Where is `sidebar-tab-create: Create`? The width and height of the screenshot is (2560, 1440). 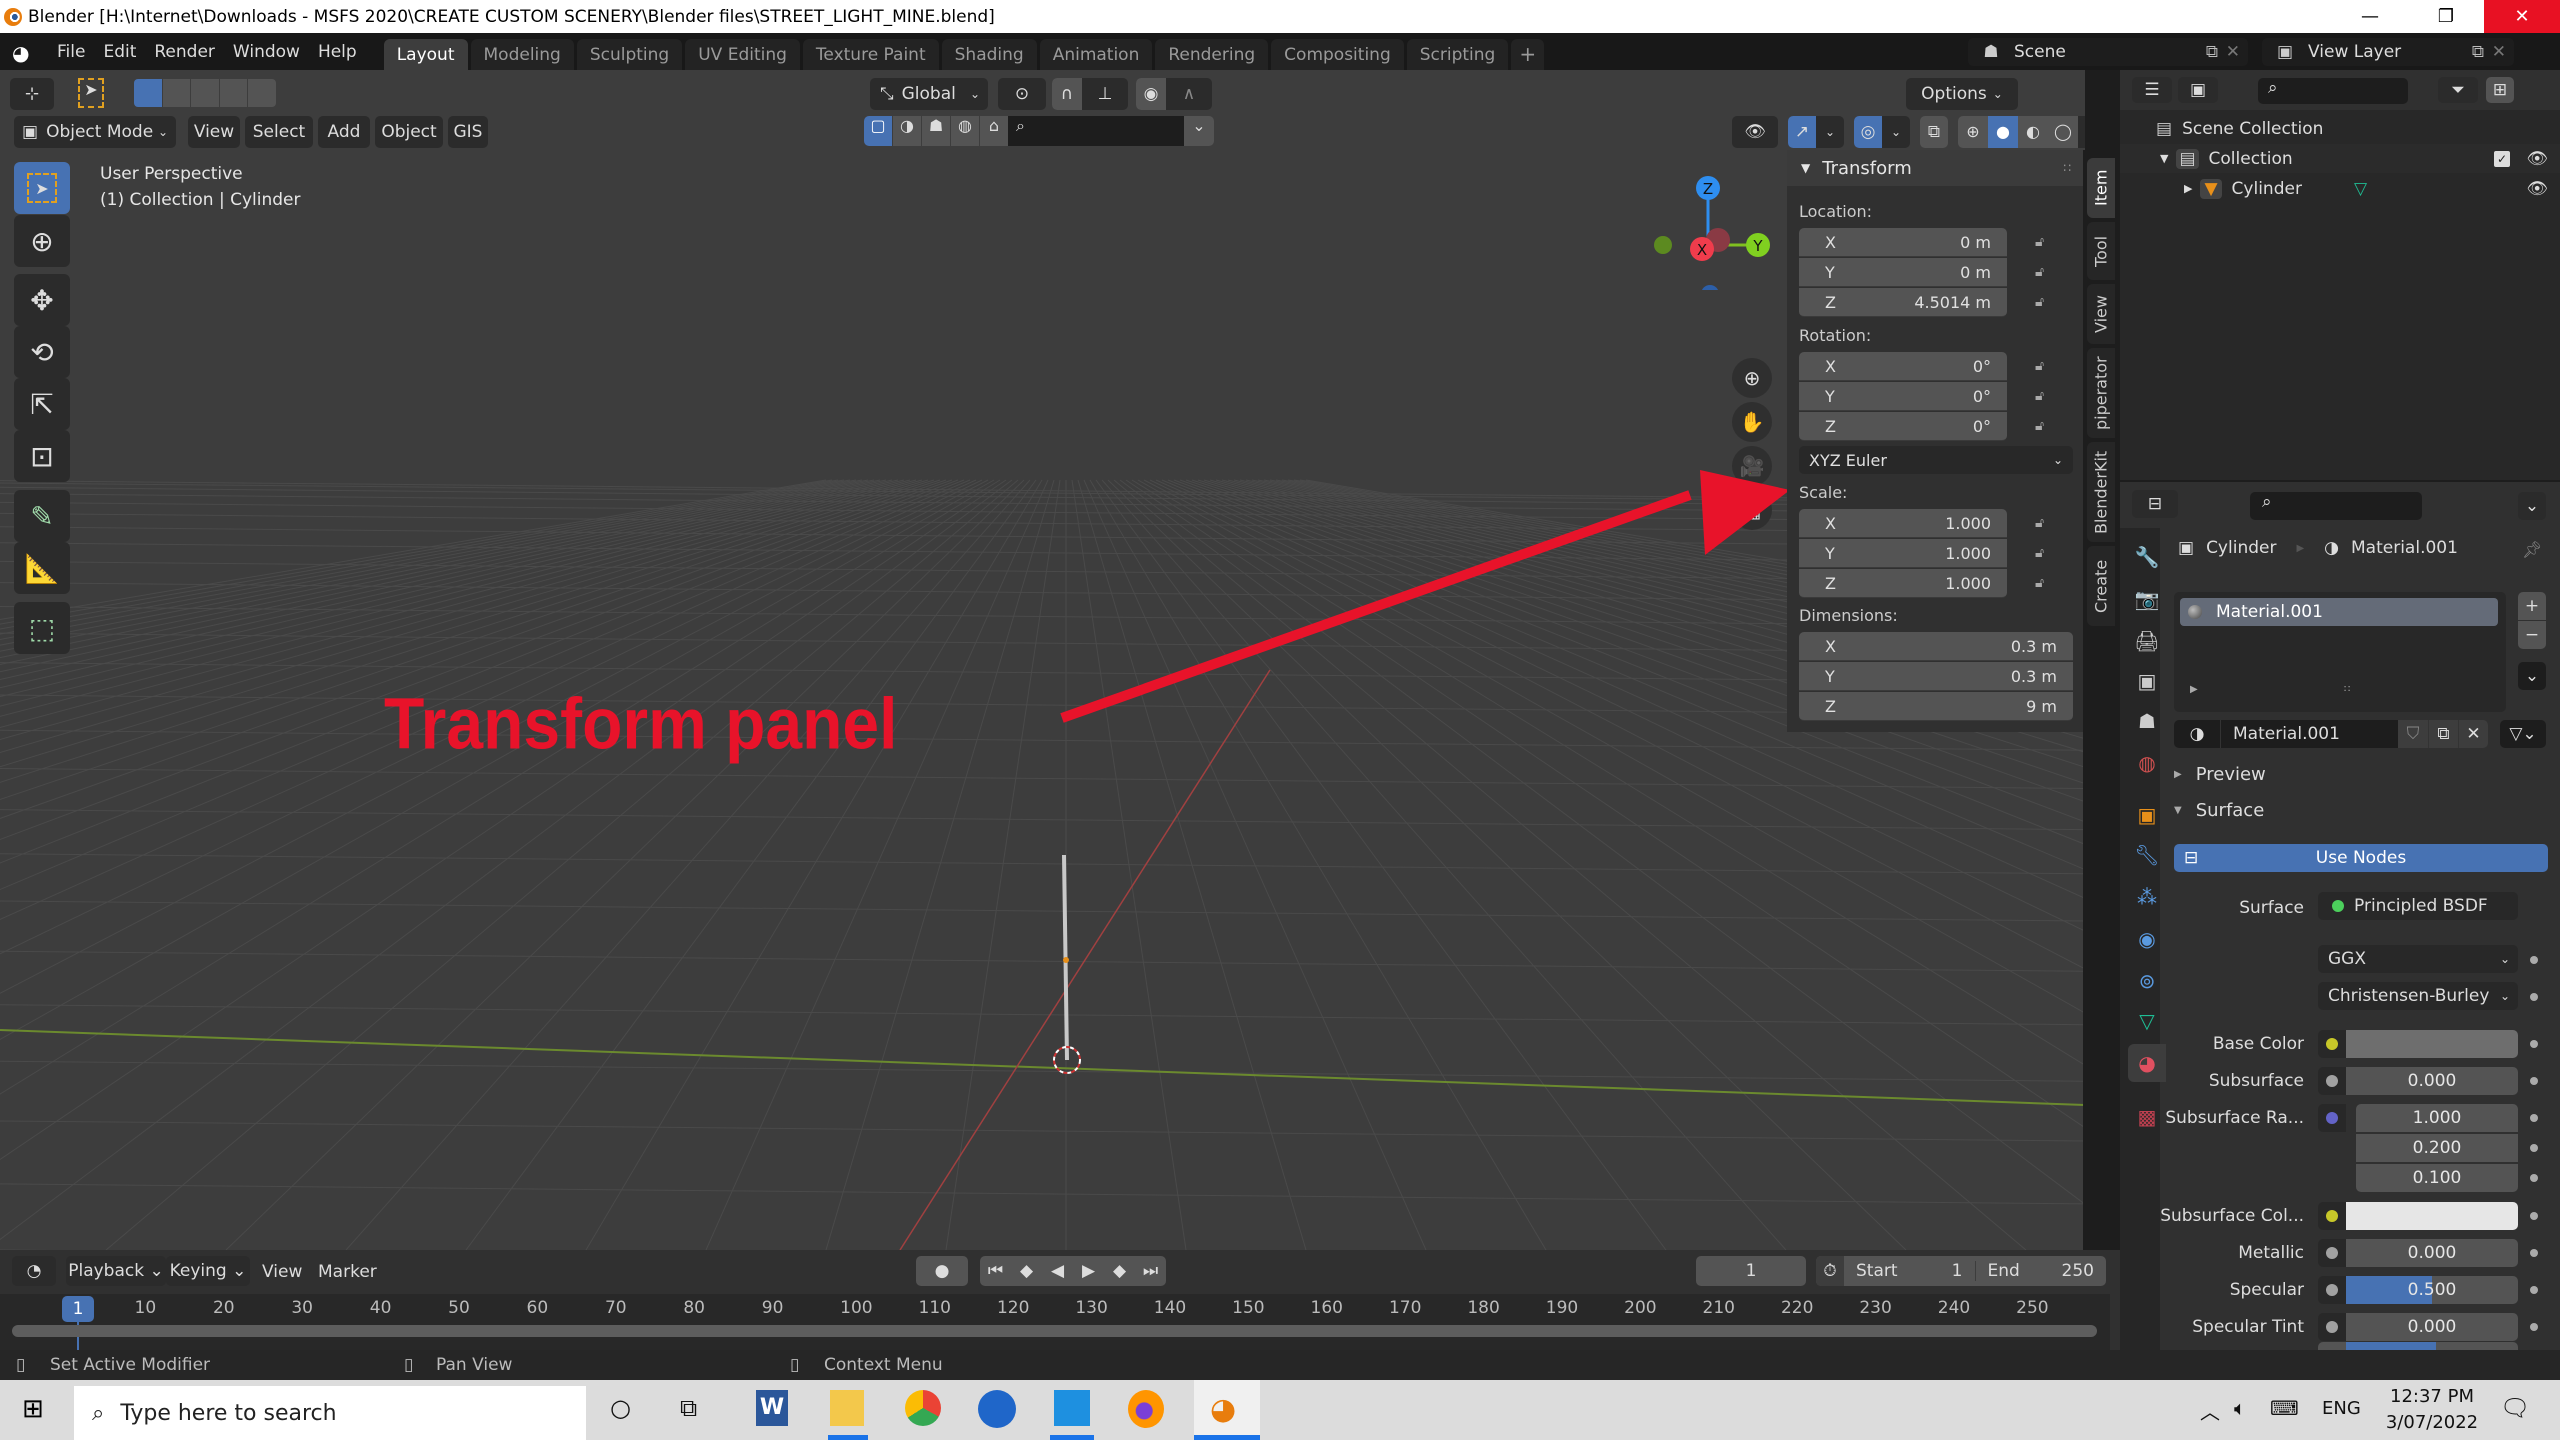
sidebar-tab-create: Create is located at coordinates (2101, 586).